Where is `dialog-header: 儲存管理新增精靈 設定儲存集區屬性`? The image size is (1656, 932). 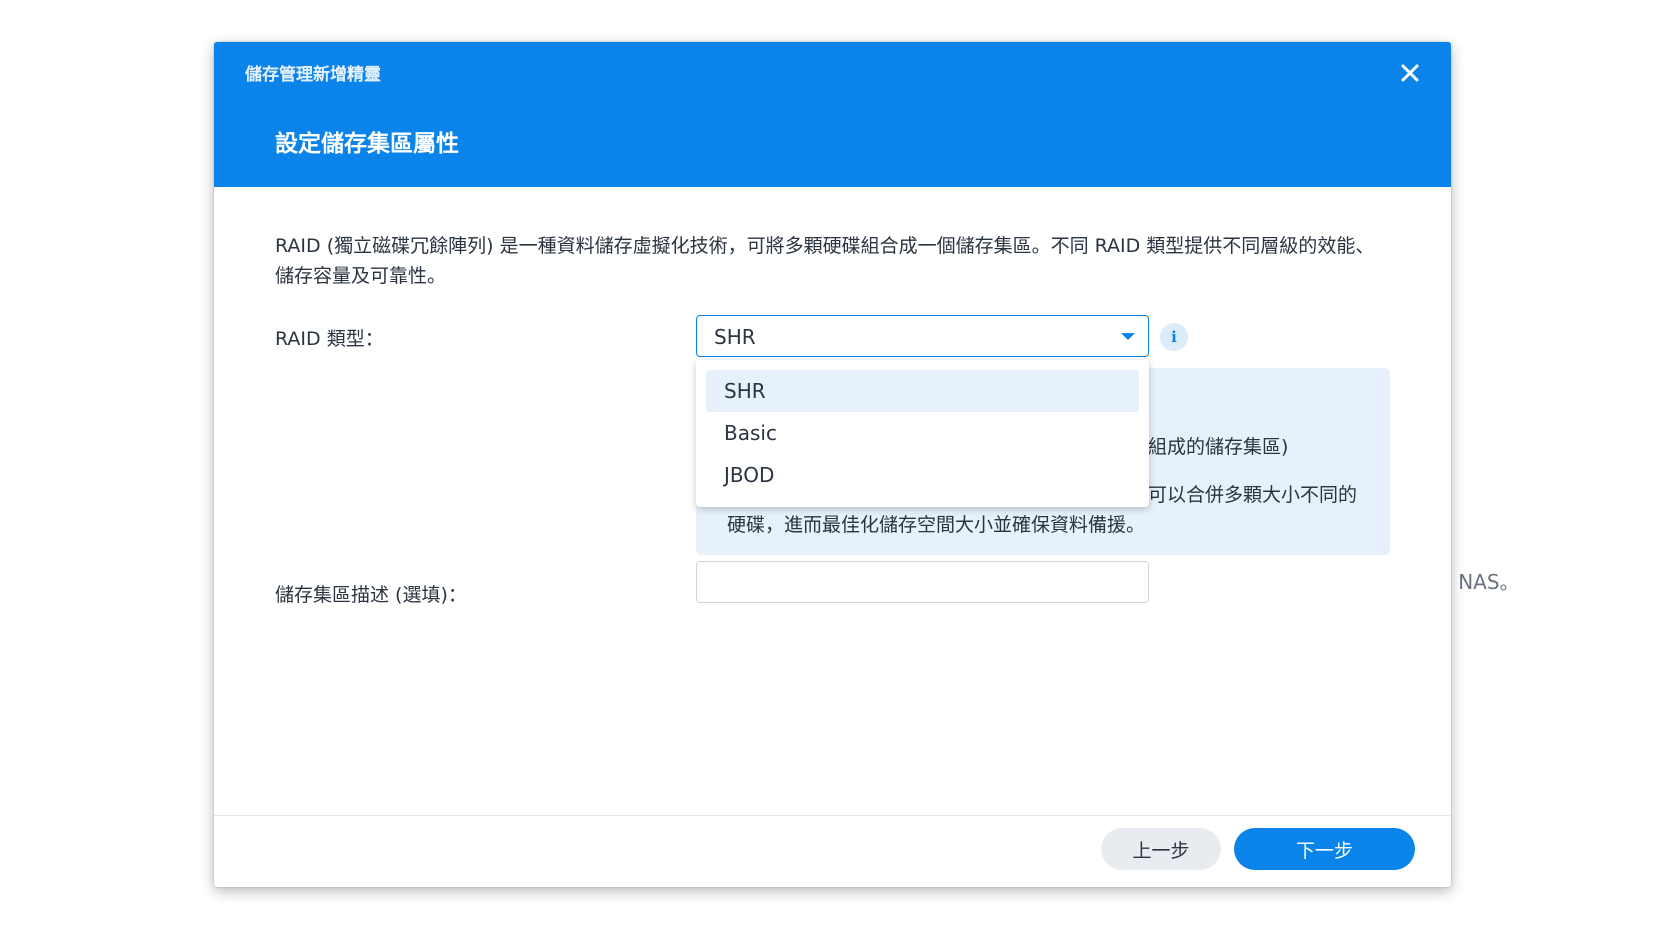 dialog-header: 儲存管理新增精靈 設定儲存集區屬性 is located at coordinates (832, 114).